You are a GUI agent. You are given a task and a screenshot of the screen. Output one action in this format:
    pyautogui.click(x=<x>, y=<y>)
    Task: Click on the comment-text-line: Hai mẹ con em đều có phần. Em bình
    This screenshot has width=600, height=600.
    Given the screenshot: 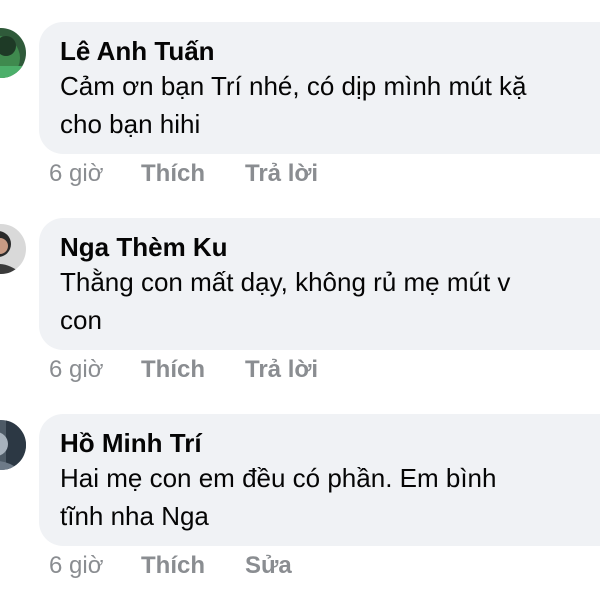 What is the action you would take?
    pyautogui.click(x=278, y=478)
    